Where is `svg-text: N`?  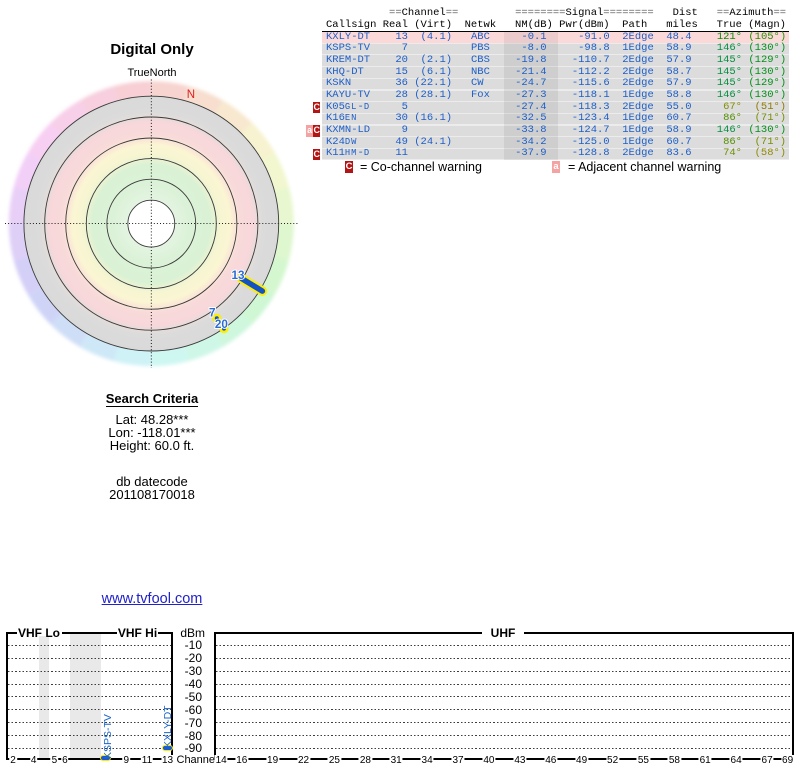 svg-text: N is located at coordinates (191, 95).